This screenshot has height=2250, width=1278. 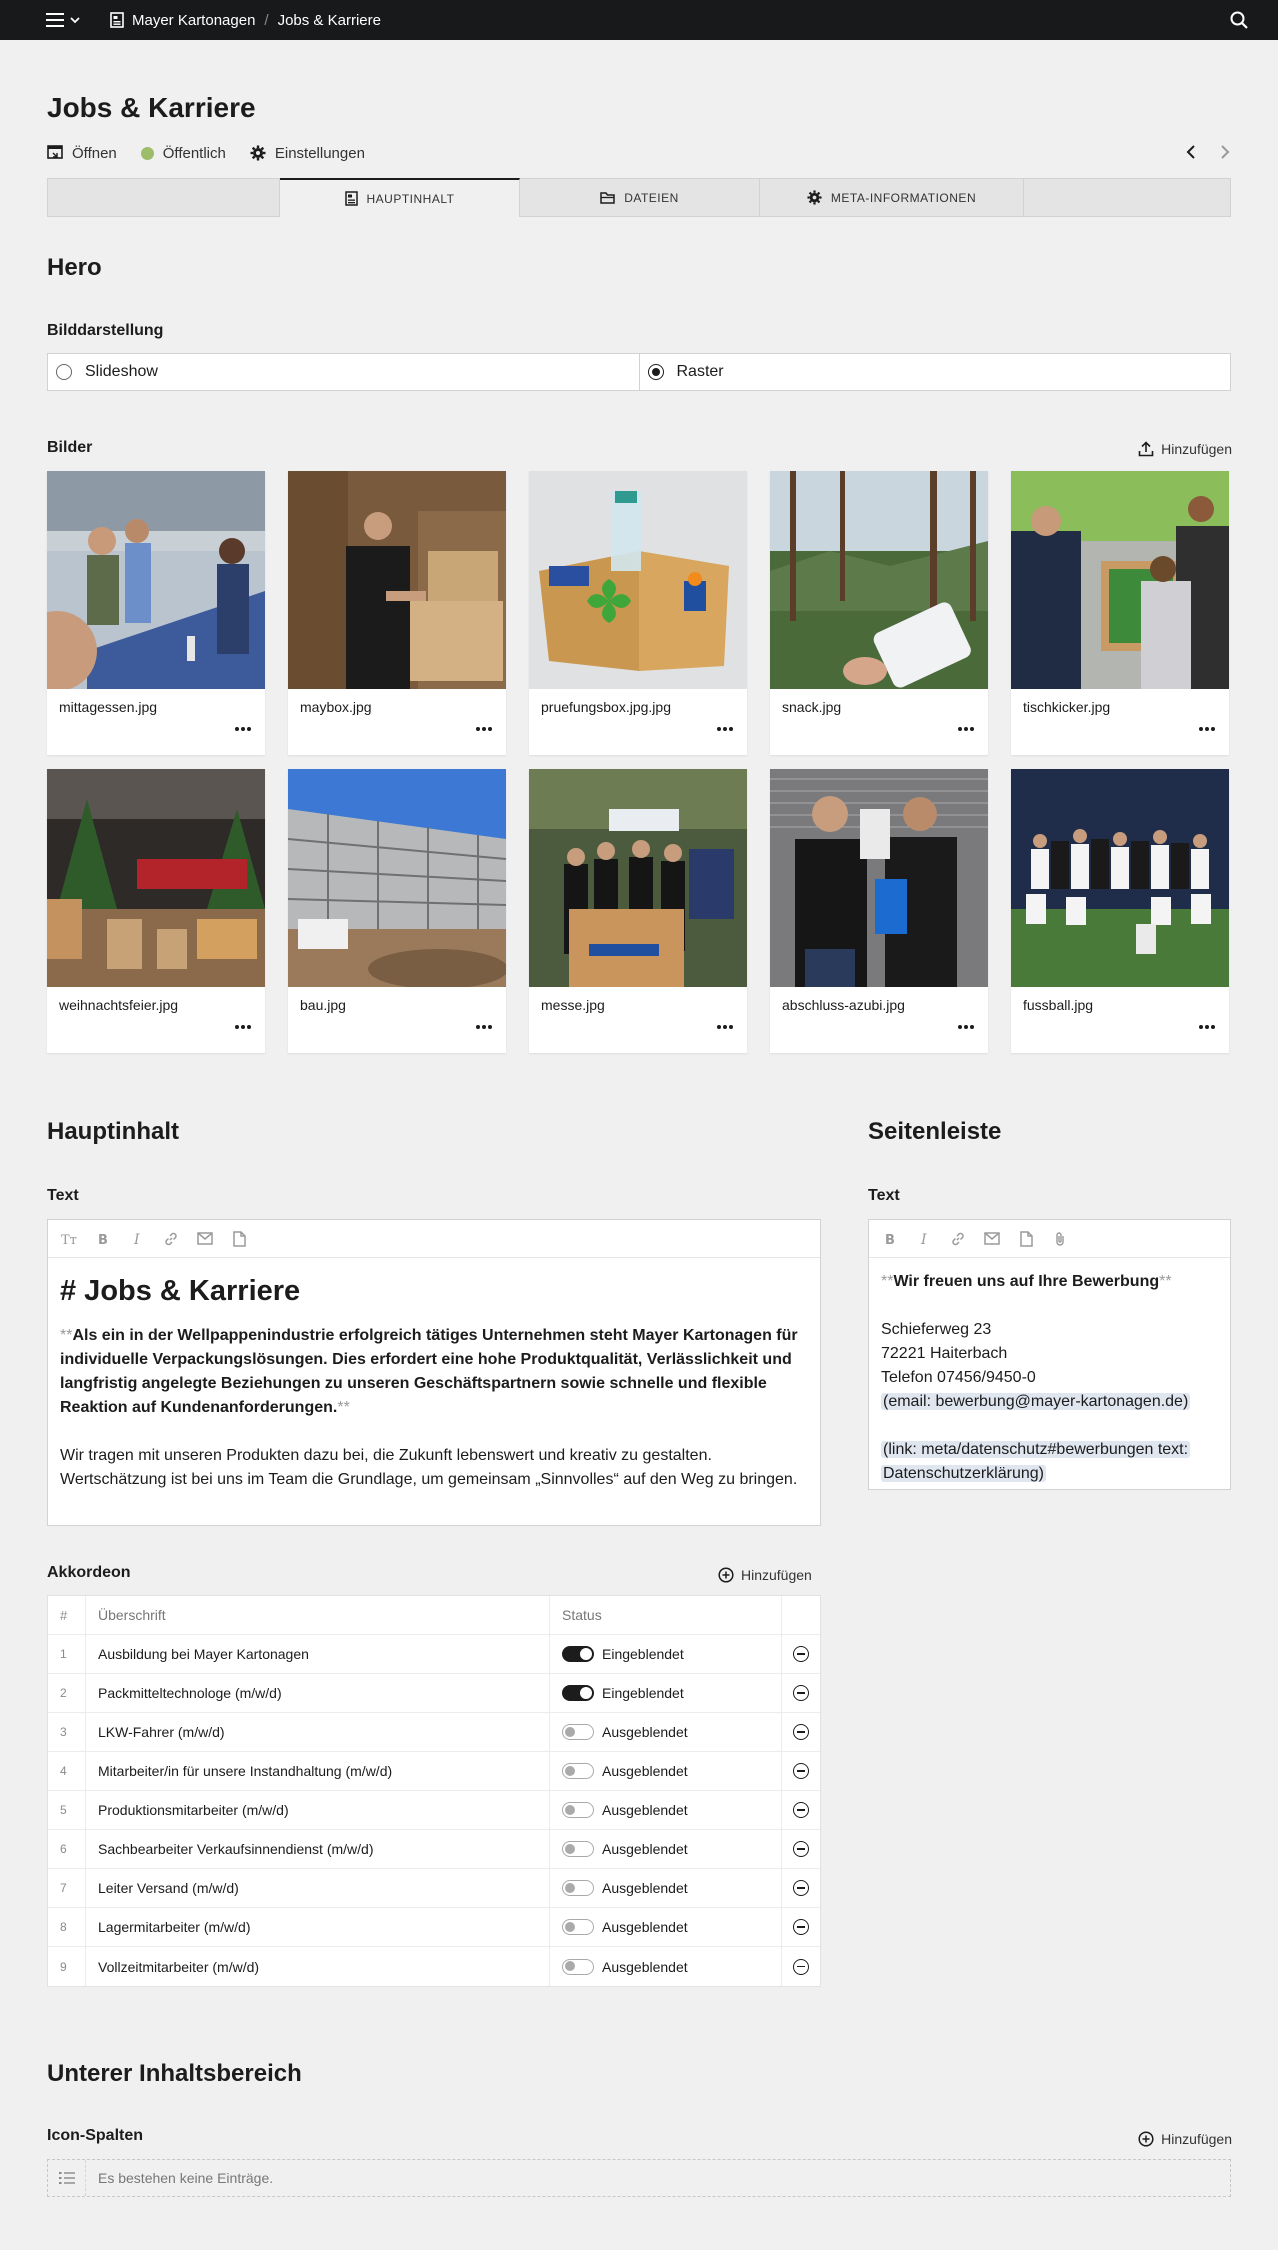 I want to click on image-card: abschluss-azubi.jpg, so click(x=879, y=911).